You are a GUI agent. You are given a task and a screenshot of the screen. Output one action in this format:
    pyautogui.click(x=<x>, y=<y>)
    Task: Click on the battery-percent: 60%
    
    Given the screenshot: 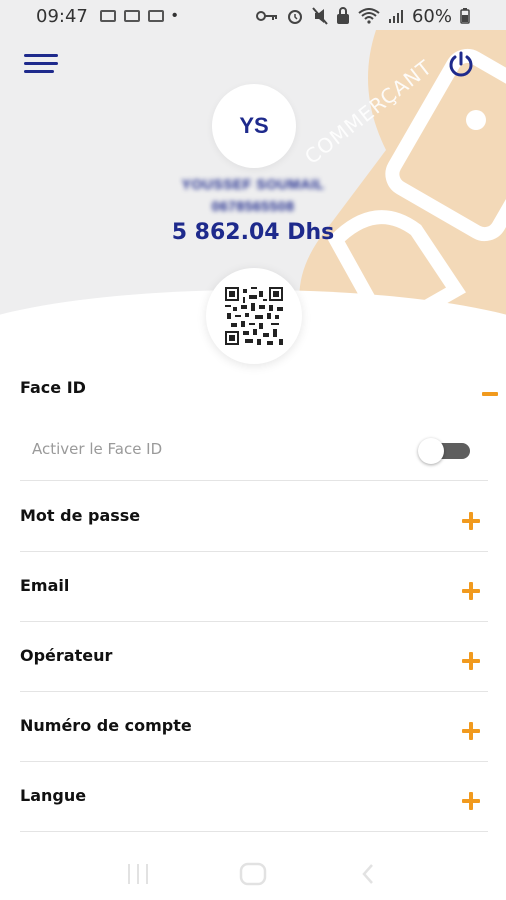 What is the action you would take?
    pyautogui.click(x=431, y=16)
    